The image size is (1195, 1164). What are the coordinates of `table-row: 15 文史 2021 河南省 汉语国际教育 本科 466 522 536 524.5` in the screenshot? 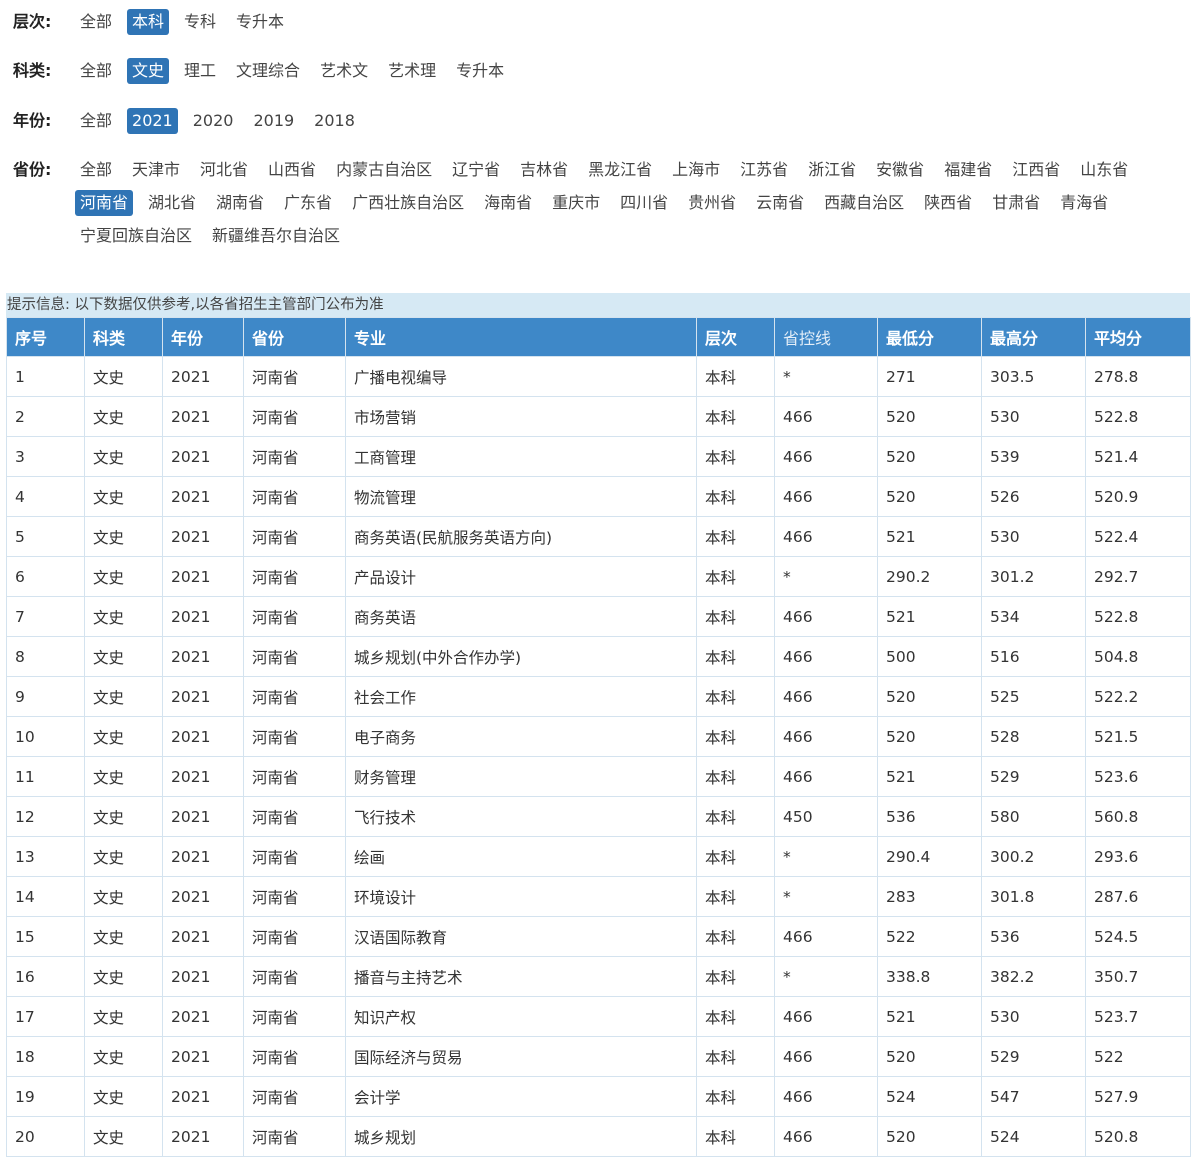 It's located at (598, 936).